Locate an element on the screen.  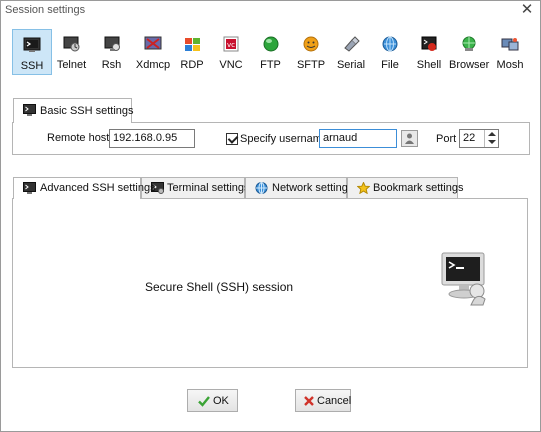
protocol-file-button: File is located at coordinates (390, 52).